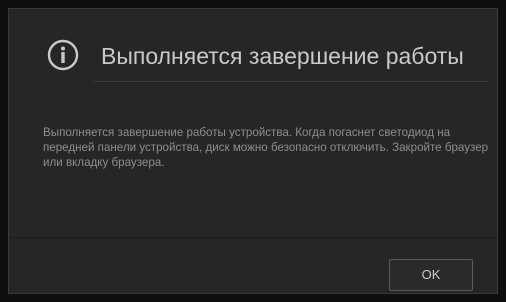 The height and width of the screenshot is (302, 506). Describe the element at coordinates (253, 237) in the screenshot. I see `footer-divider` at that location.